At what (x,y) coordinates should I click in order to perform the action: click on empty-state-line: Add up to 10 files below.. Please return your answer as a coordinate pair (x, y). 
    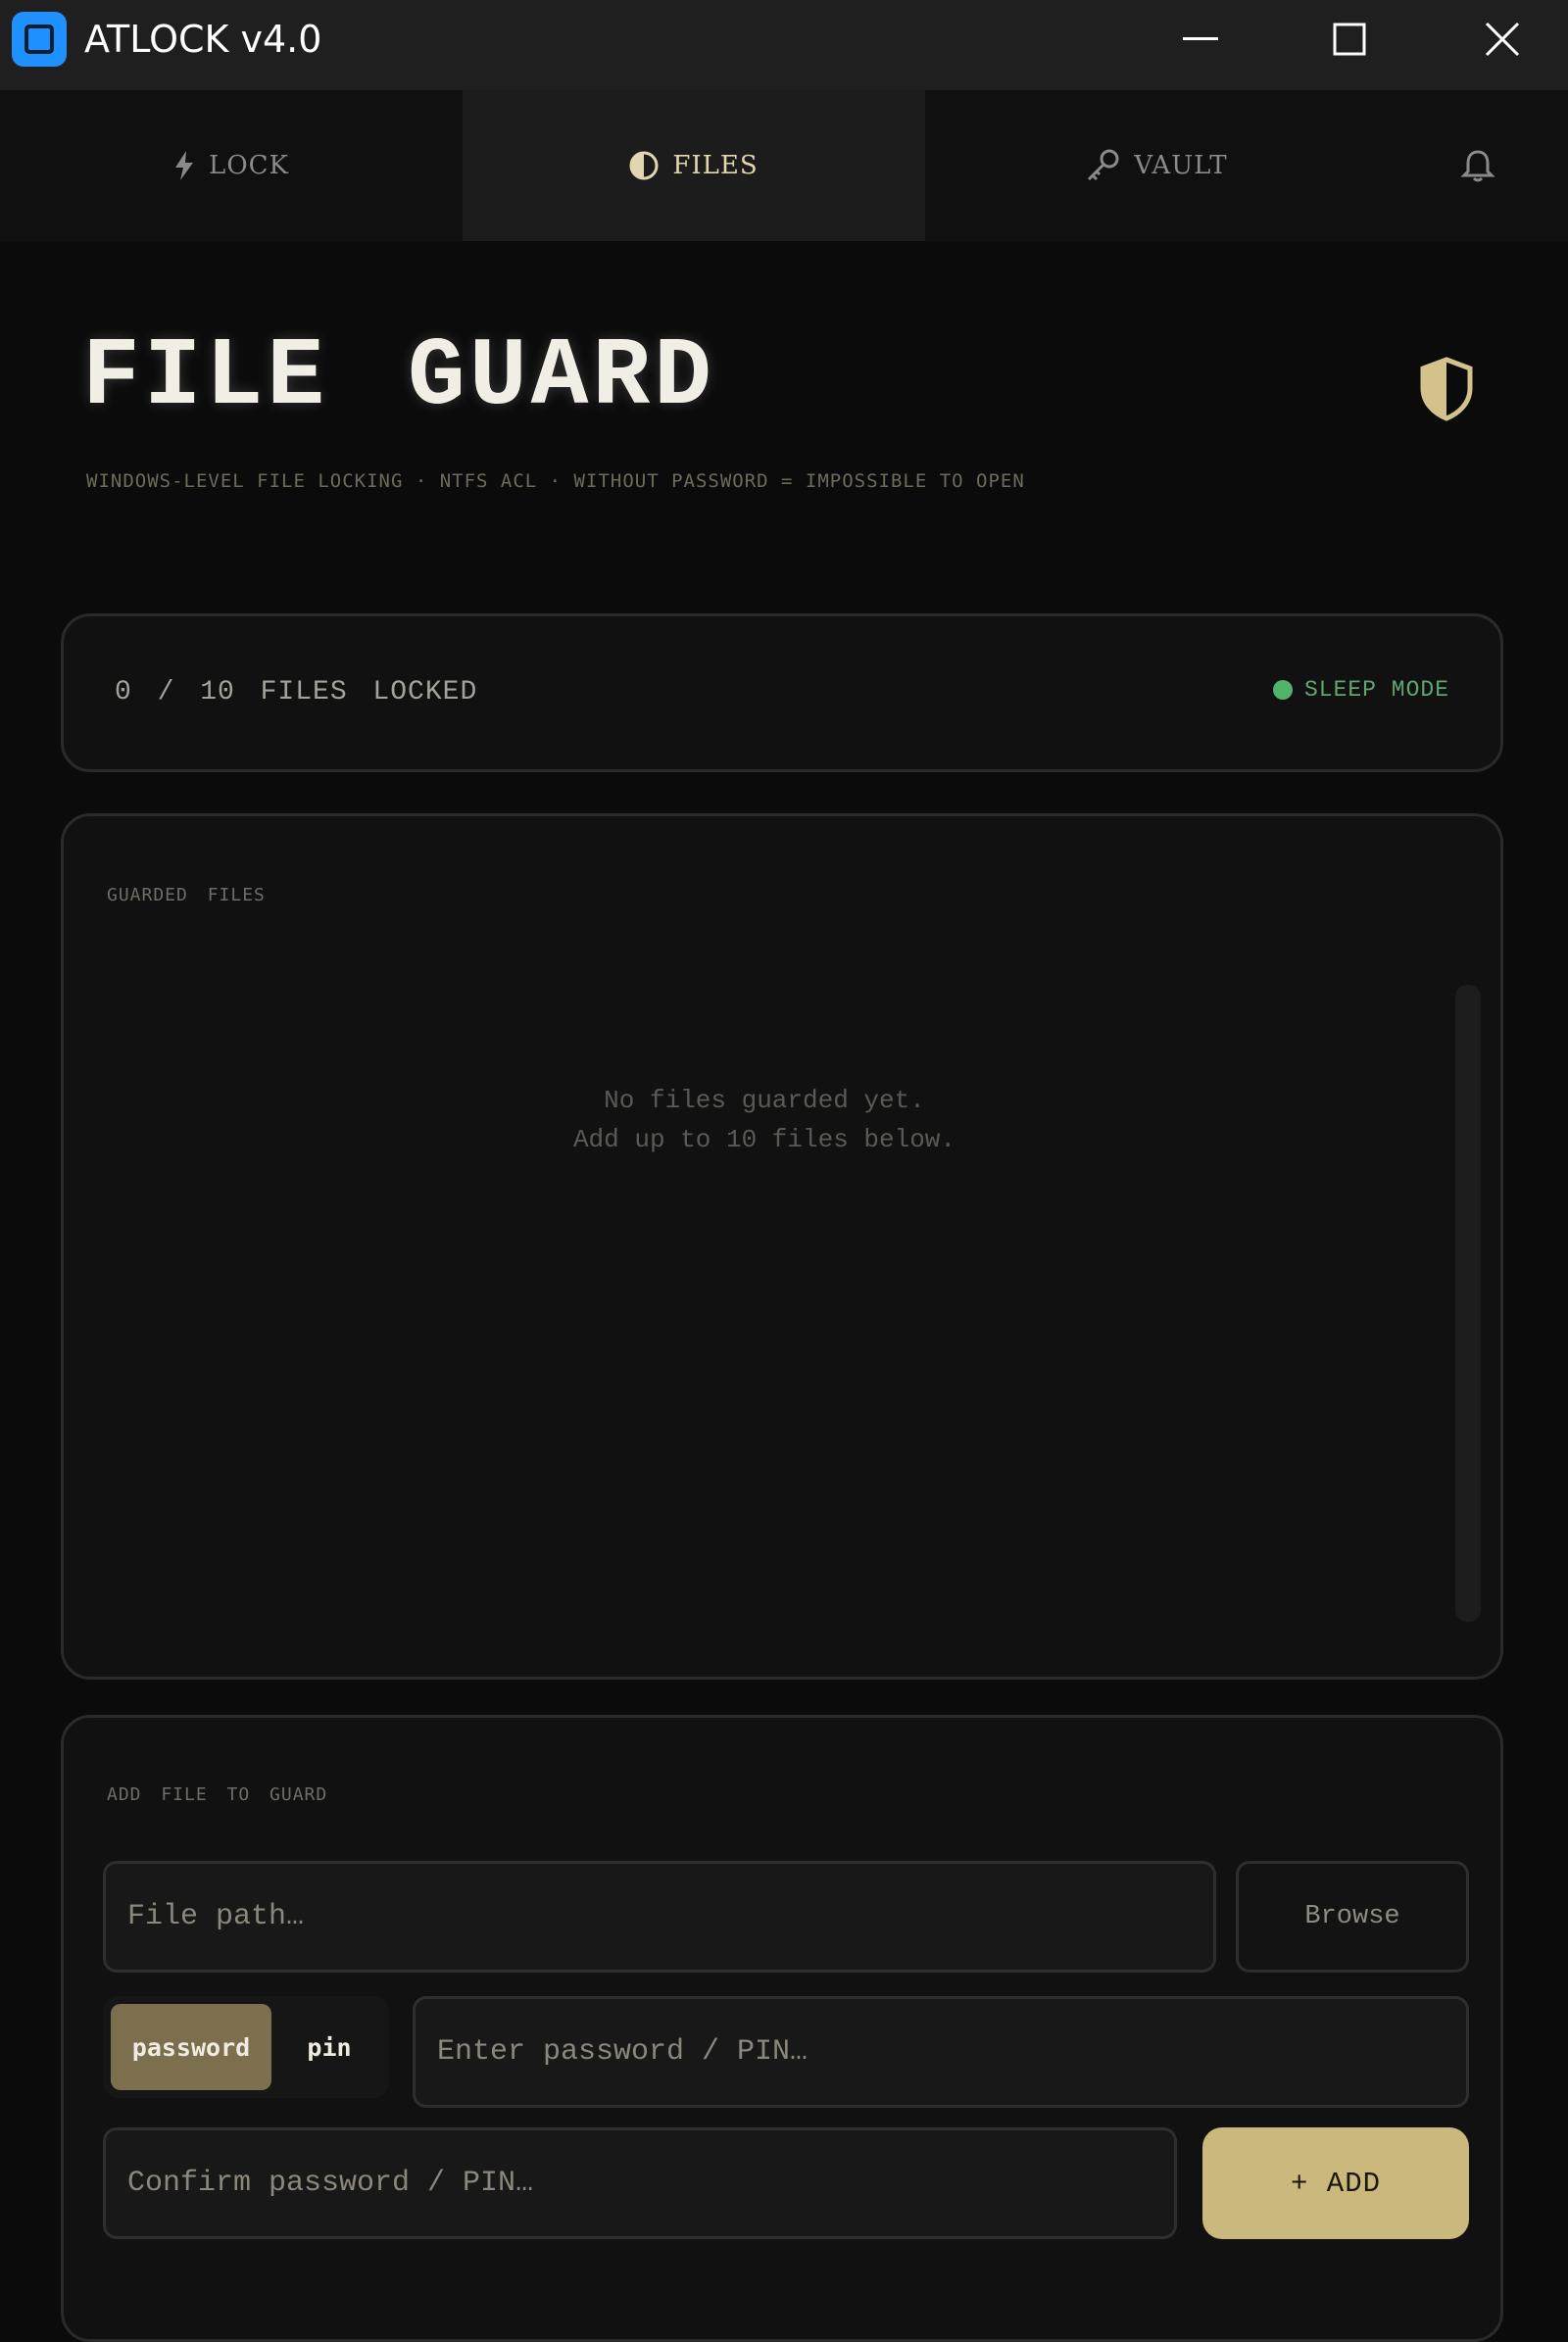
    Looking at the image, I should click on (764, 1139).